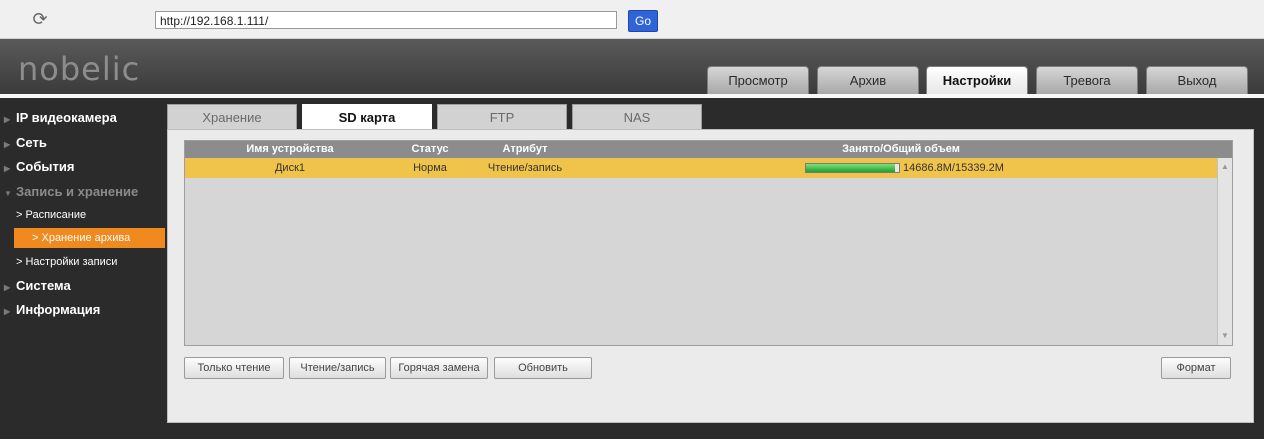 The height and width of the screenshot is (439, 1264). What do you see at coordinates (234, 368) in the screenshot?
I see `read-only-button: Только чтение` at bounding box center [234, 368].